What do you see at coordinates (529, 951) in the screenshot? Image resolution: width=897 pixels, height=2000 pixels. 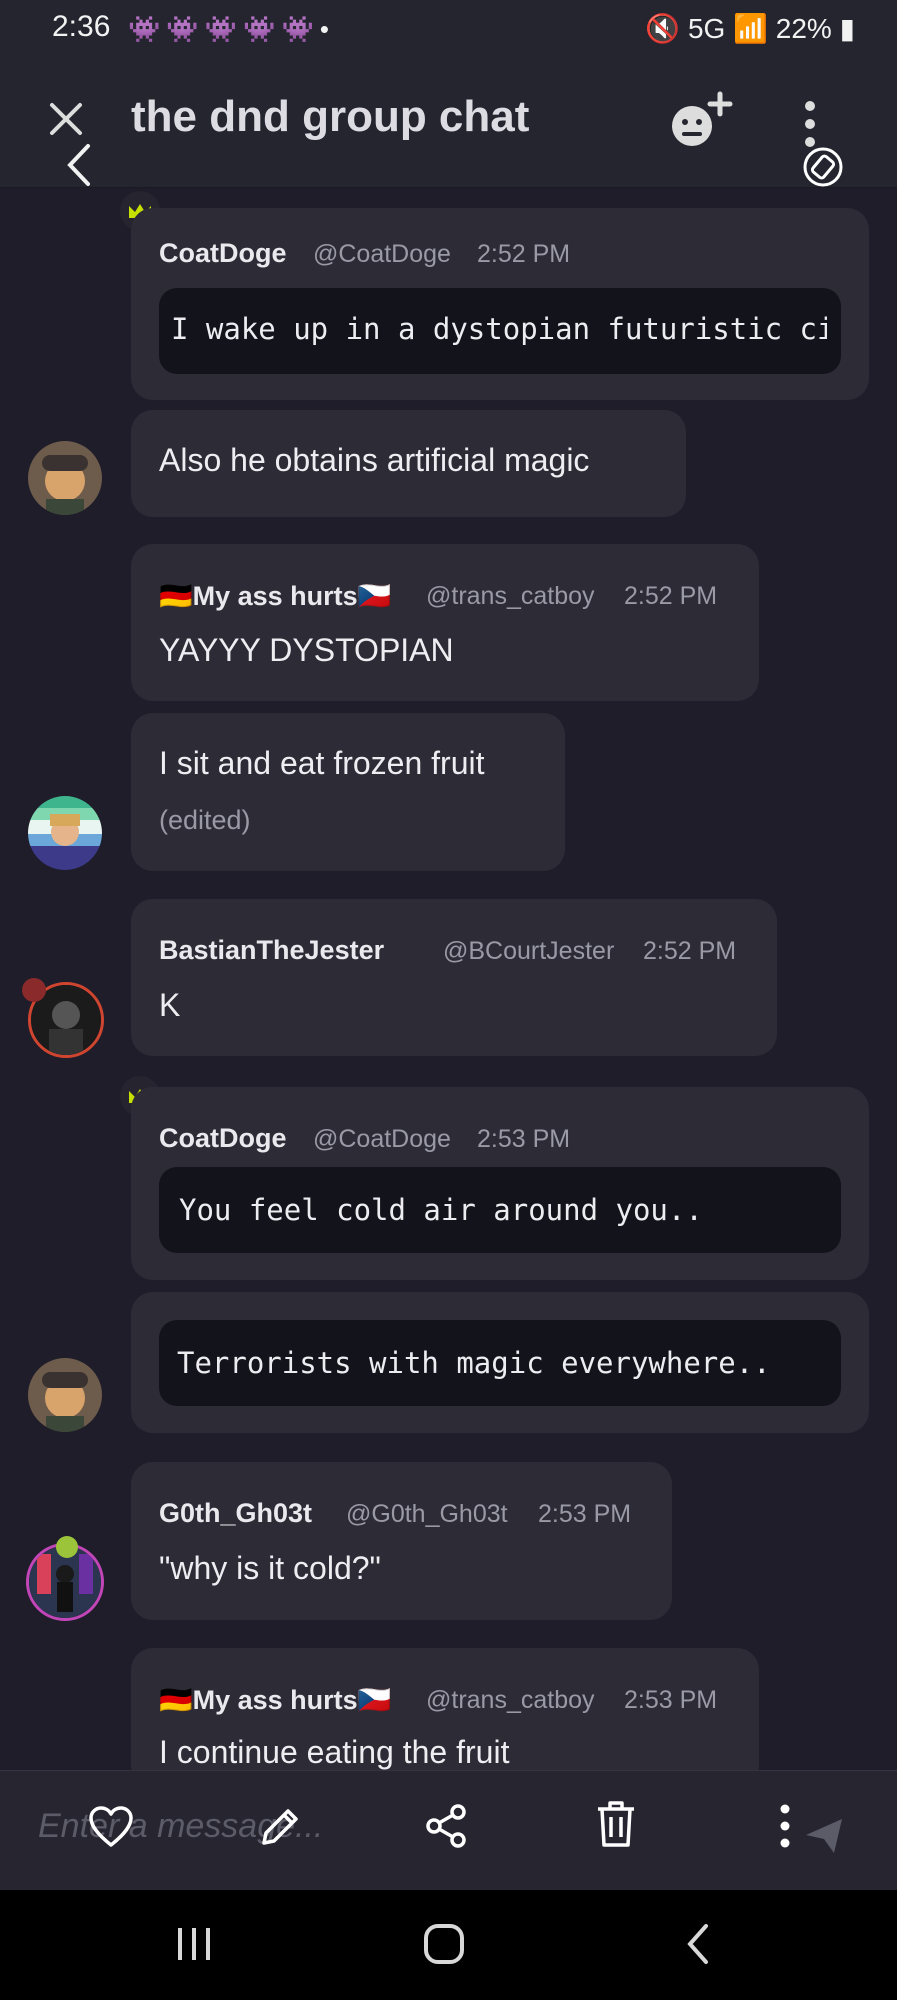 I see `message-handle: @BCourtJester` at bounding box center [529, 951].